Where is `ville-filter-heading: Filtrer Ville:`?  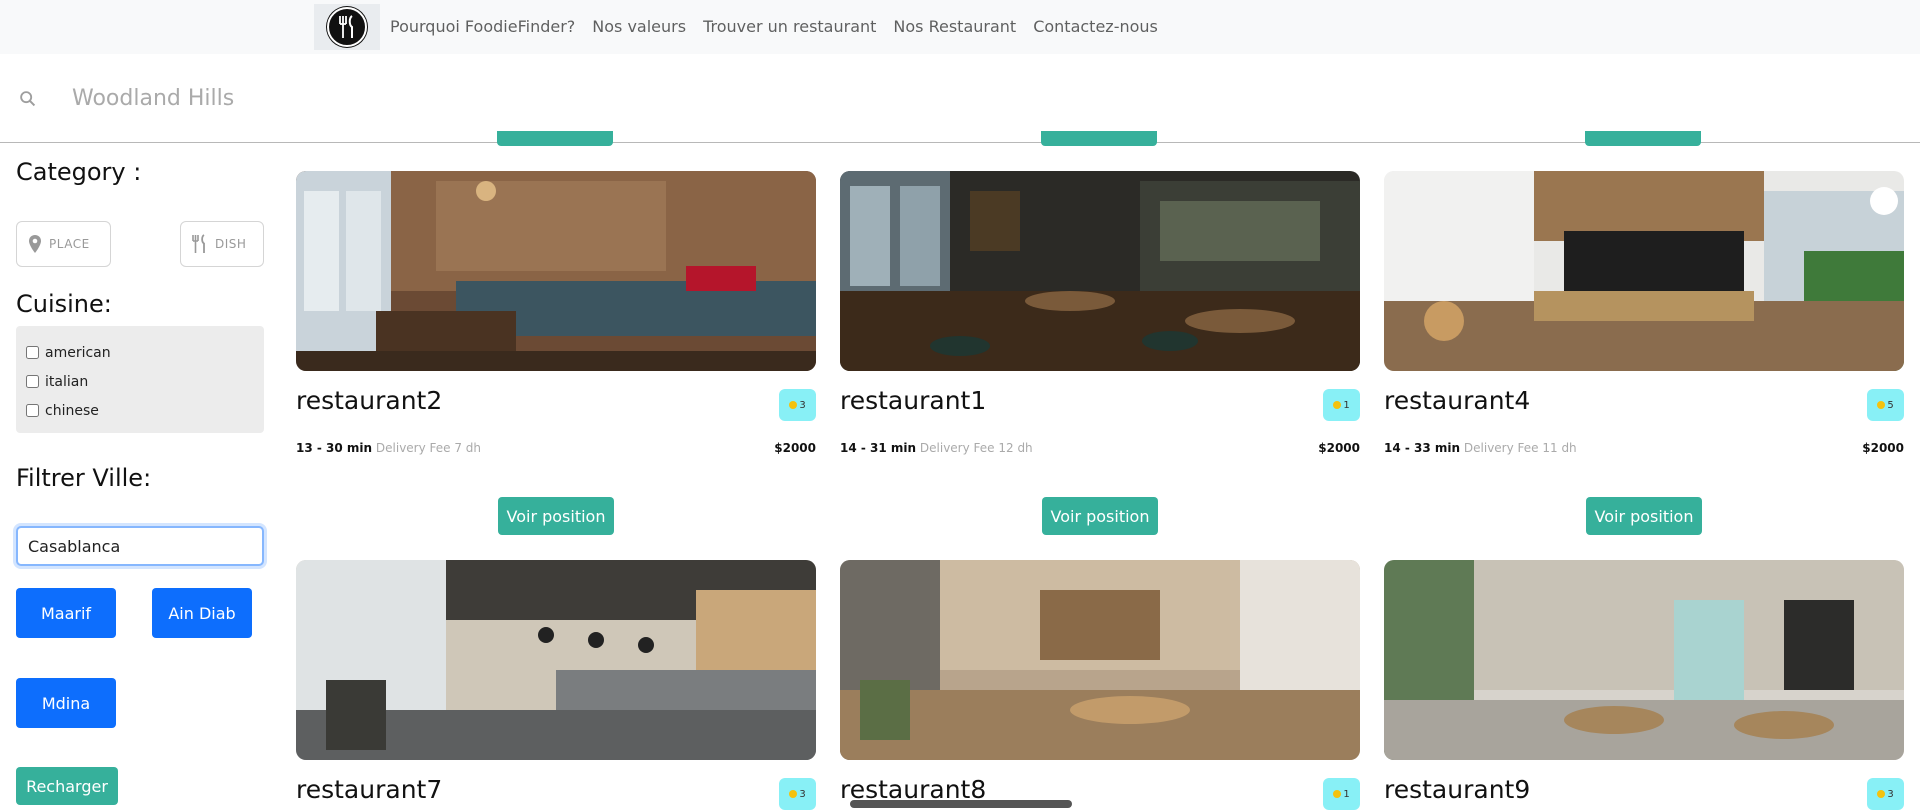 ville-filter-heading: Filtrer Ville: is located at coordinates (84, 478).